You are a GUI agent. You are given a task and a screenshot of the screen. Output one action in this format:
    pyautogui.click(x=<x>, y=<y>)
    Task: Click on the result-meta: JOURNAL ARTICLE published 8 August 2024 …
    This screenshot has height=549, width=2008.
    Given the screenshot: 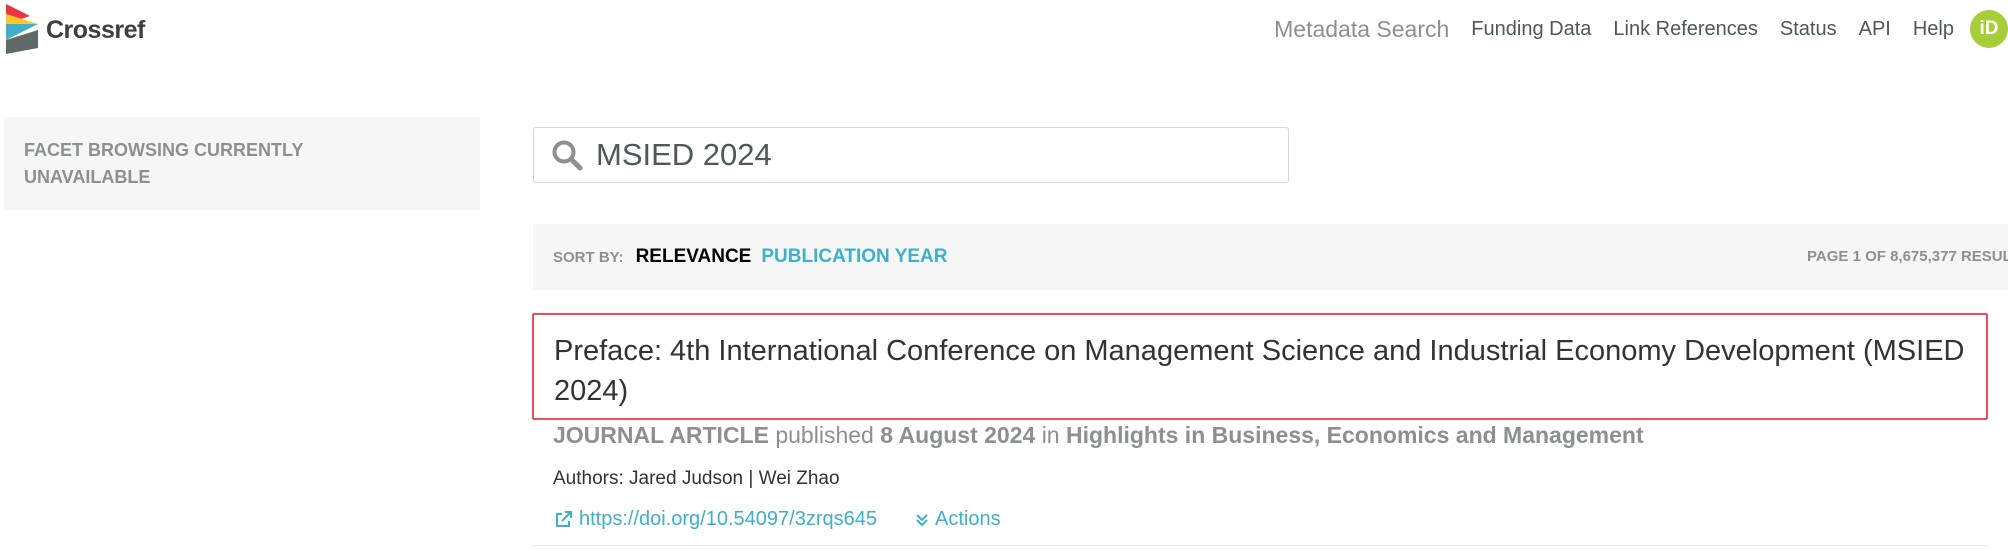 What is the action you would take?
    pyautogui.click(x=1098, y=435)
    